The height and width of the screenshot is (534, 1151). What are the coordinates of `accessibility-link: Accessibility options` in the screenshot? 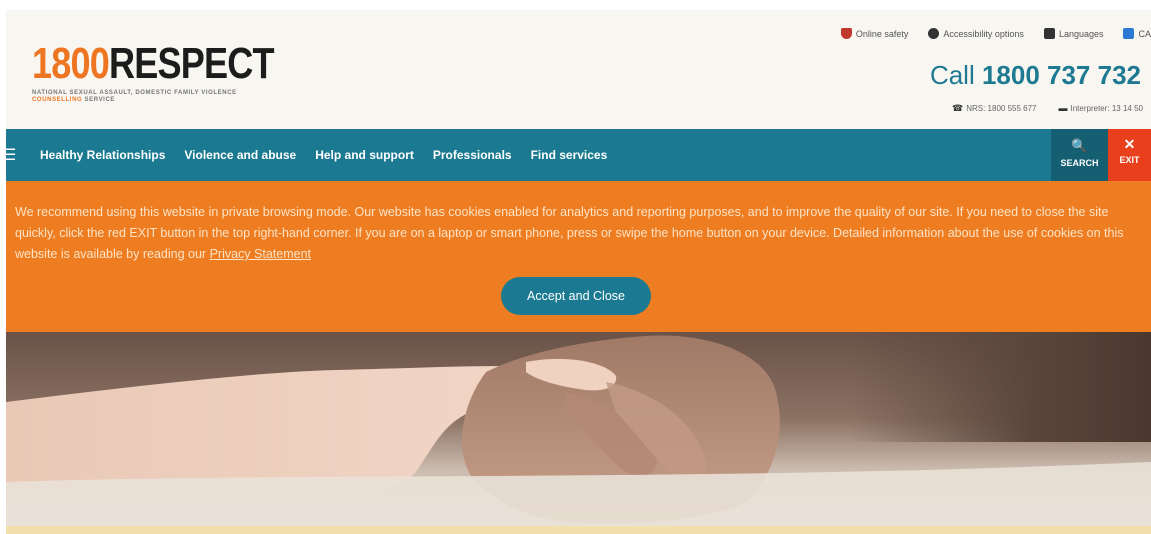 It's located at (976, 33).